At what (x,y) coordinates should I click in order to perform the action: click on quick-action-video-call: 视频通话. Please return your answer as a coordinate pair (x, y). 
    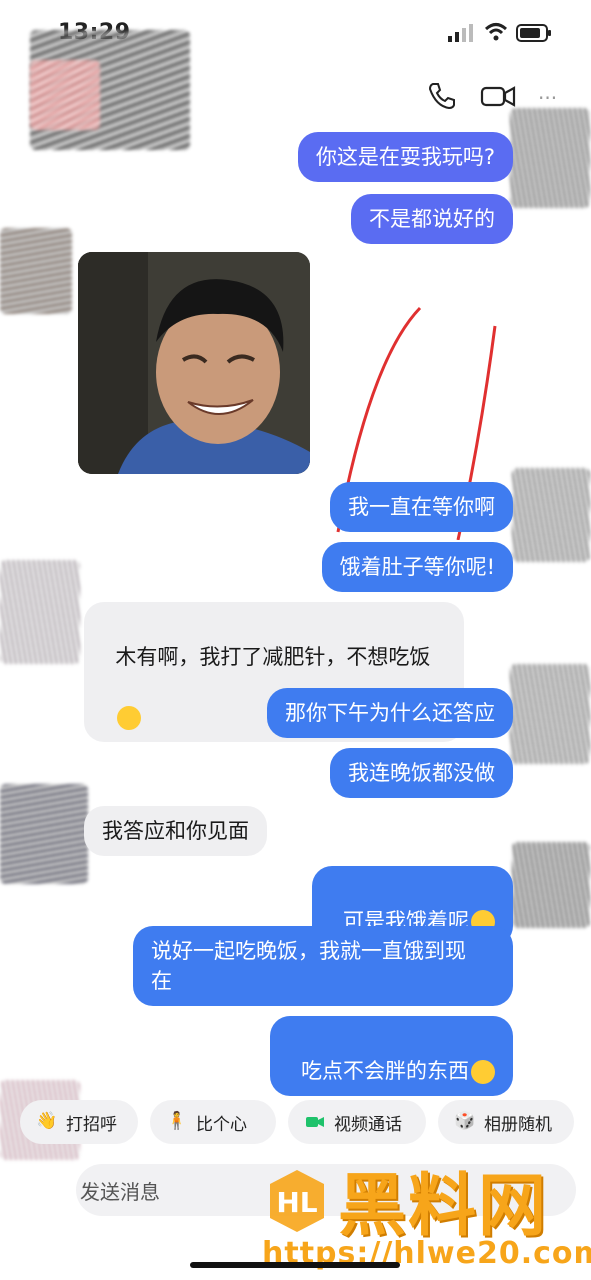
    Looking at the image, I should click on (357, 1122).